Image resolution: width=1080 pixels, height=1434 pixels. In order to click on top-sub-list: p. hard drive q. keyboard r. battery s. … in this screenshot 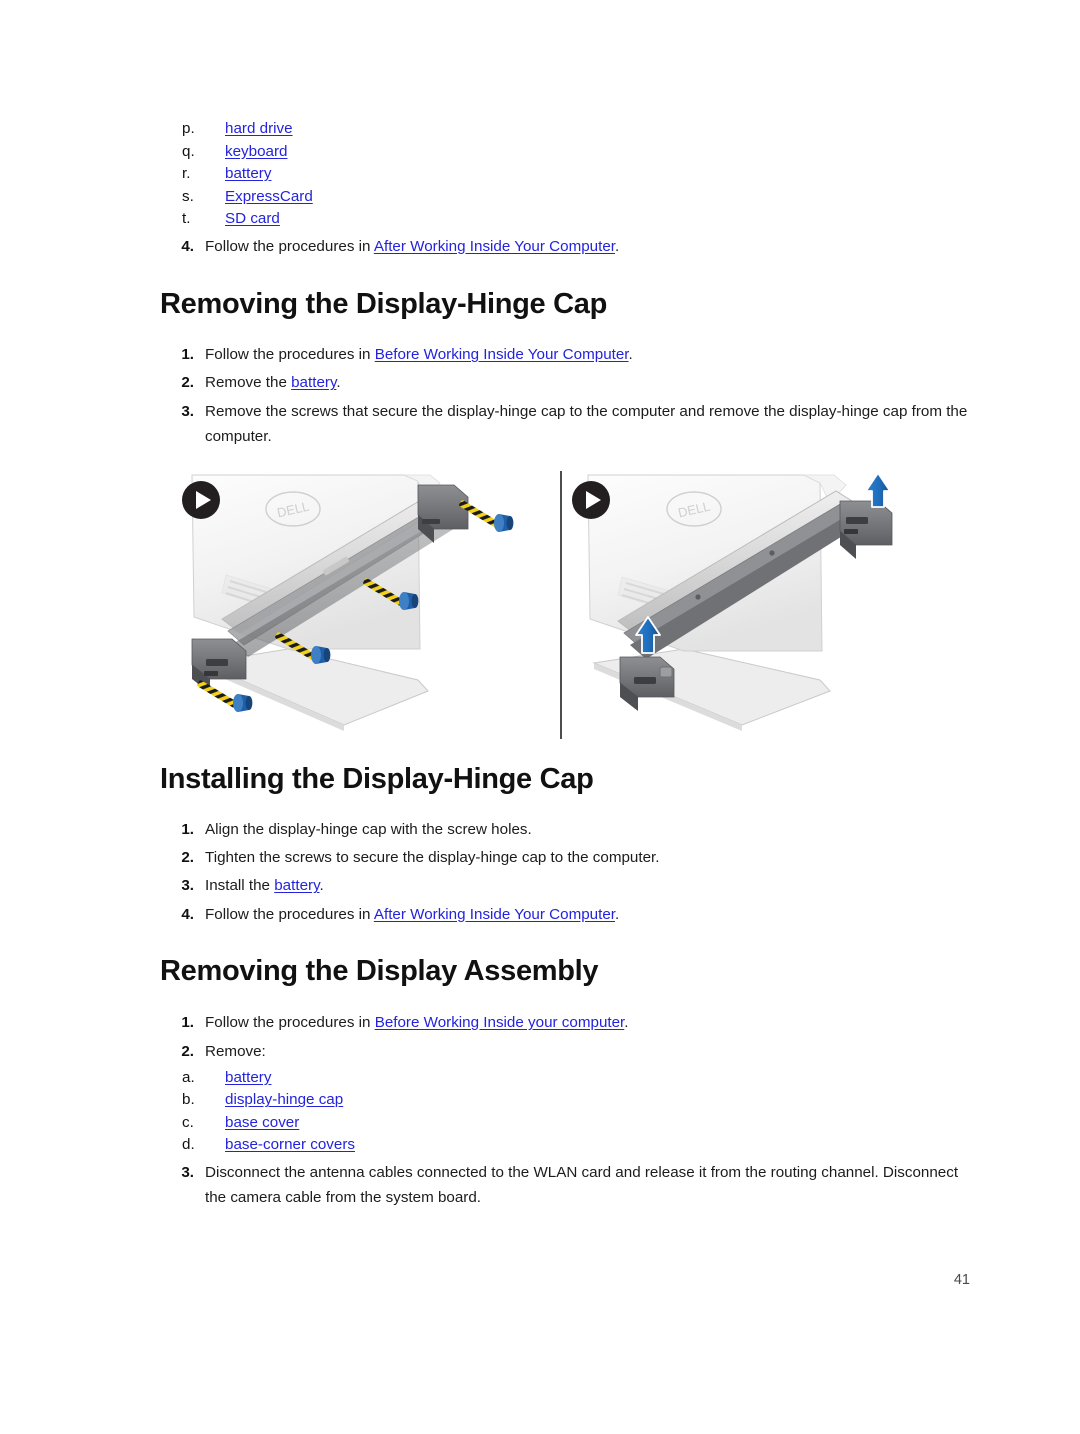, I will do `click(565, 174)`.